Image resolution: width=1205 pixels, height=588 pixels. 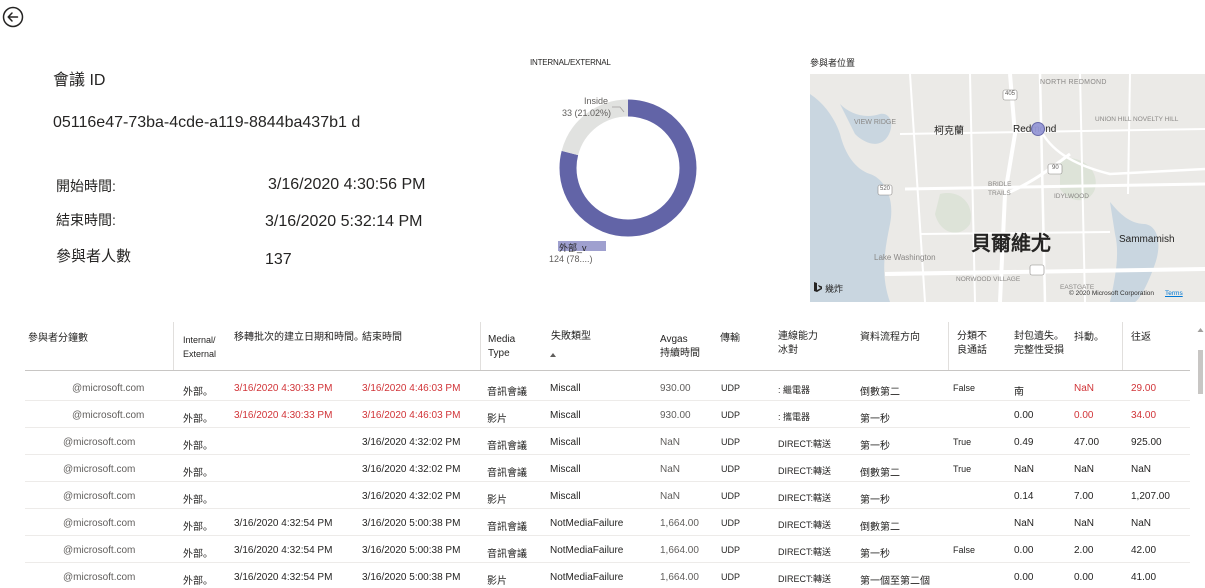 What do you see at coordinates (571, 337) in the screenshot?
I see `col-failure-header: 失敗類型` at bounding box center [571, 337].